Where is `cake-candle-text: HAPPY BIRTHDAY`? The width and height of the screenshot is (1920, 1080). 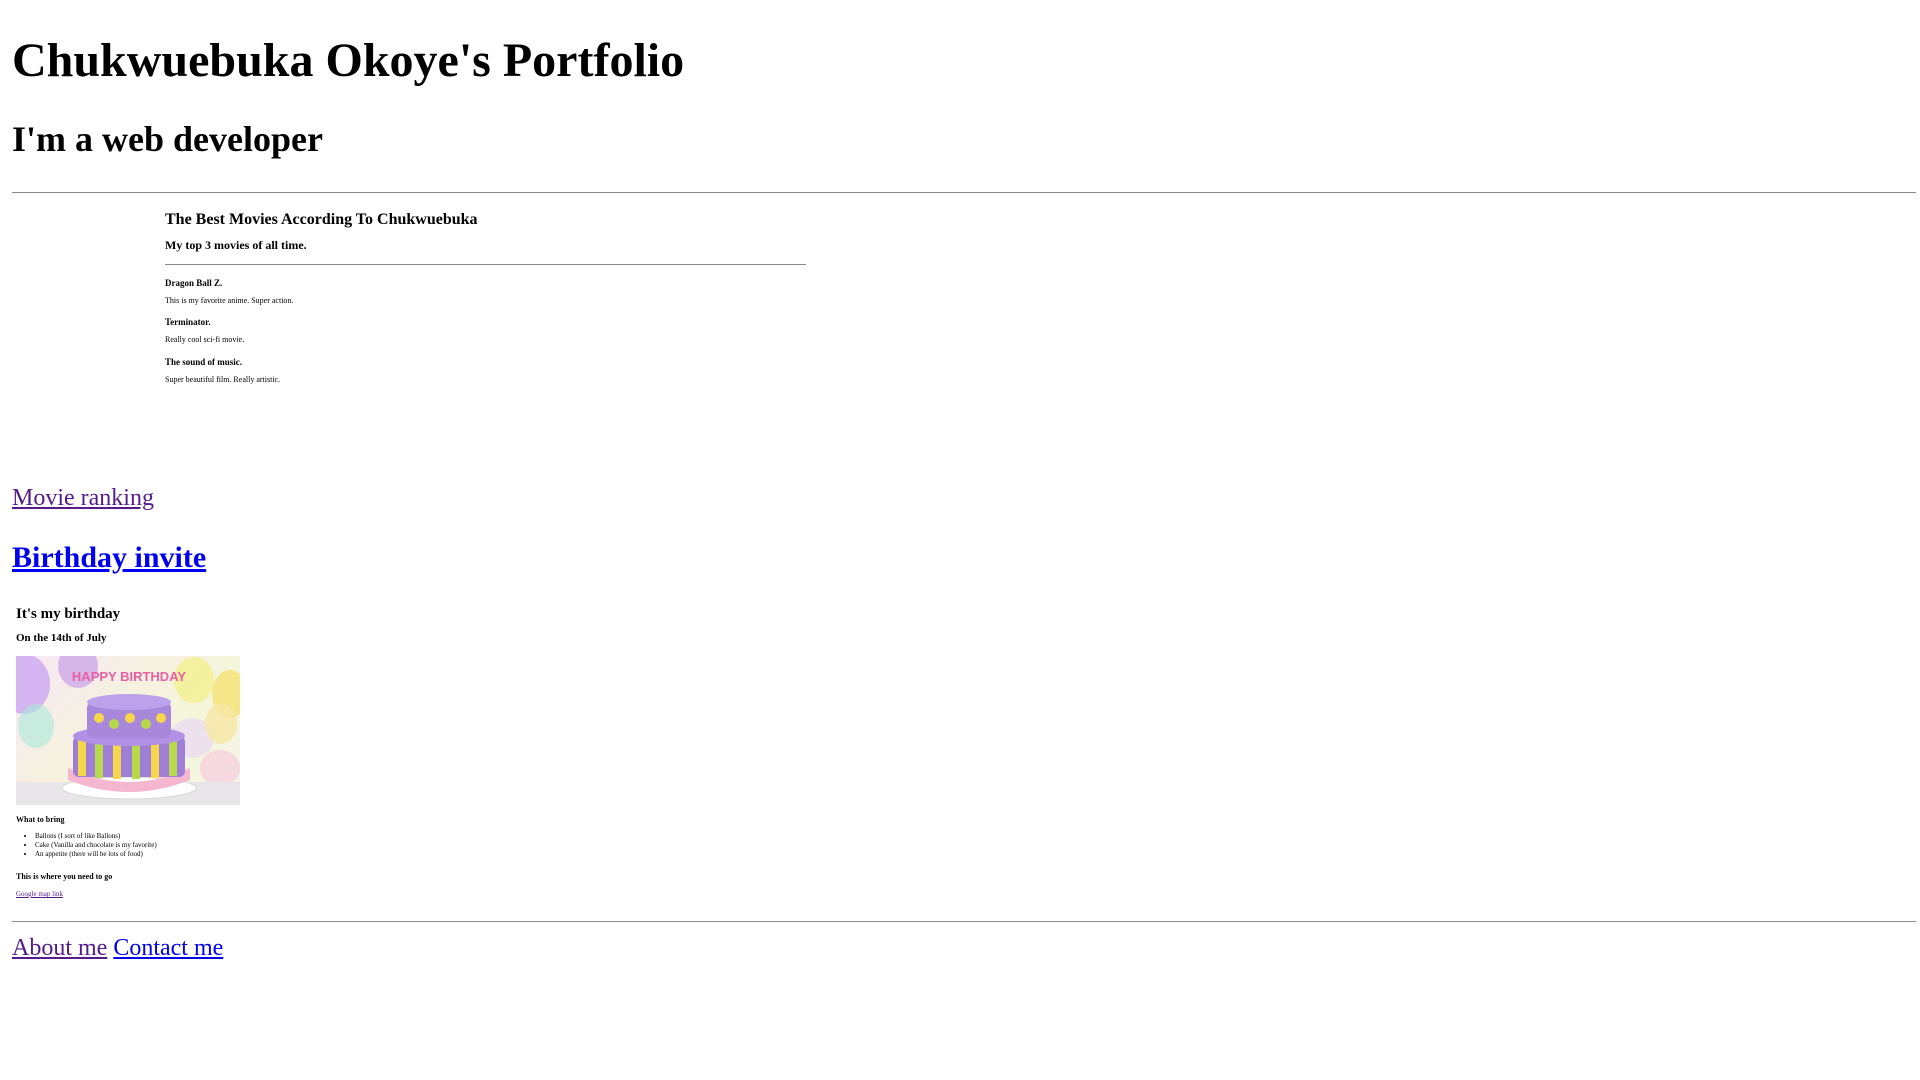
cake-candle-text: HAPPY BIRTHDAY is located at coordinates (129, 676).